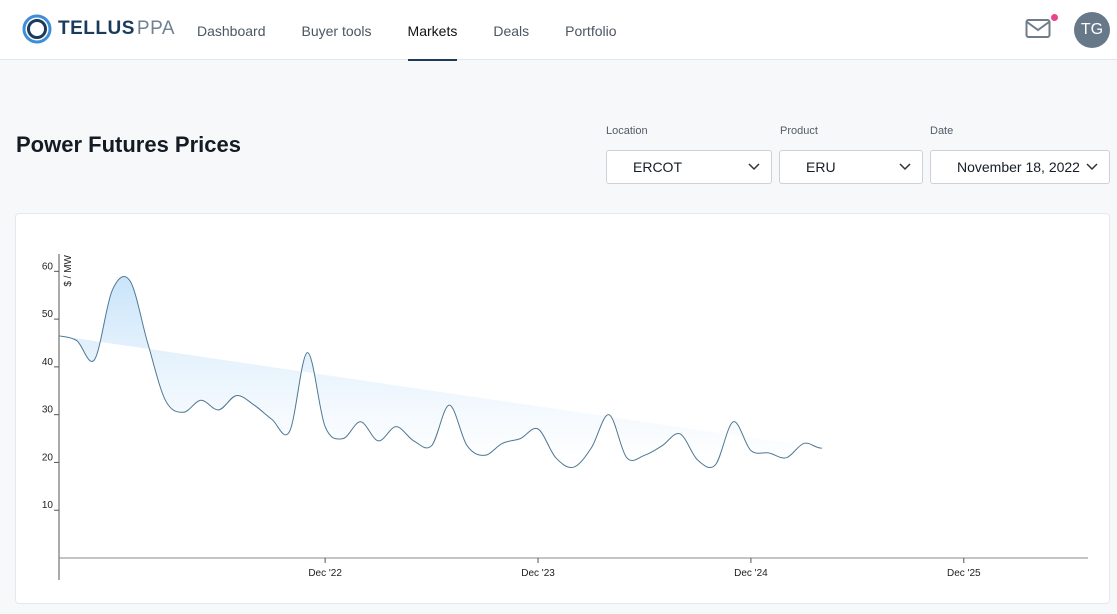  I want to click on brand-name: TELLUS PPA, so click(116, 29).